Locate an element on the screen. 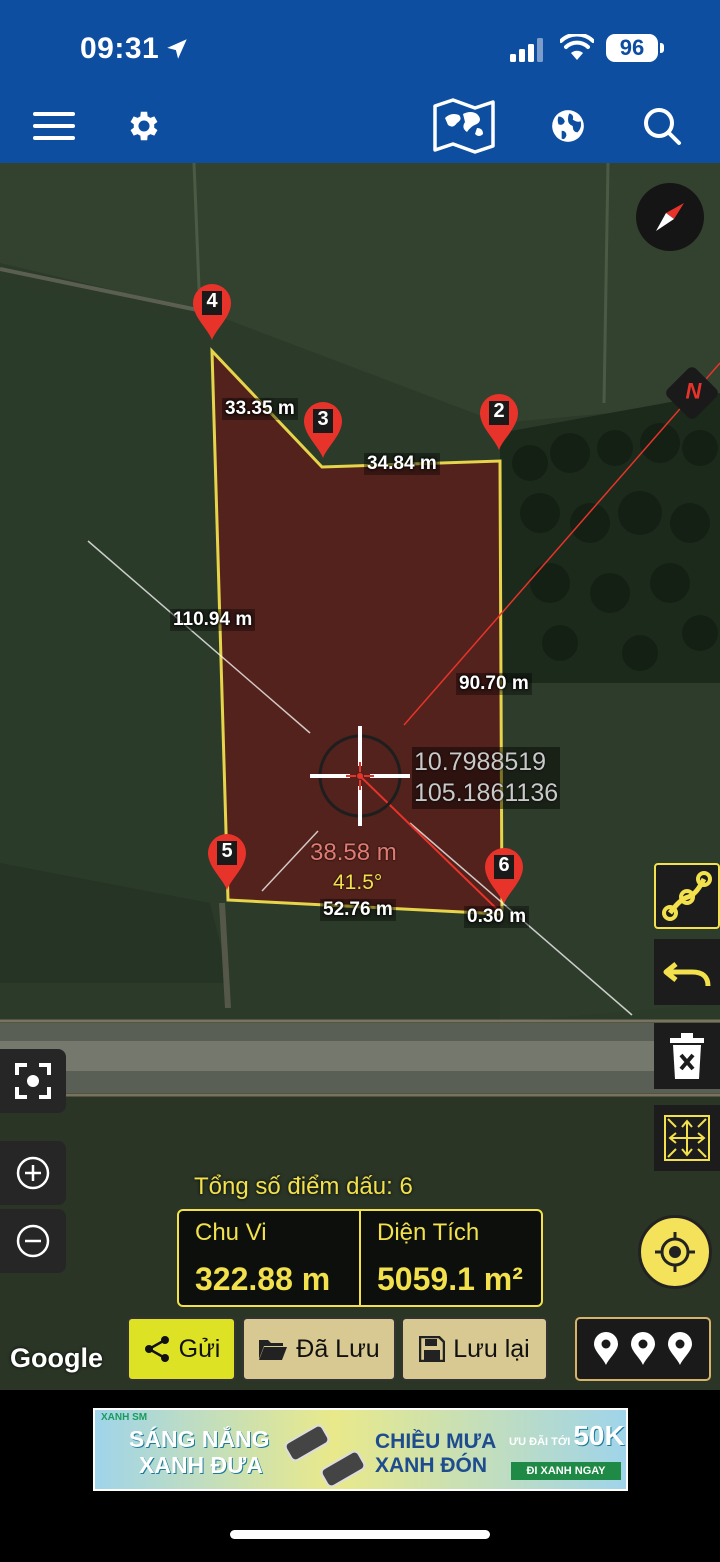  focus-area-button is located at coordinates (33, 1081).